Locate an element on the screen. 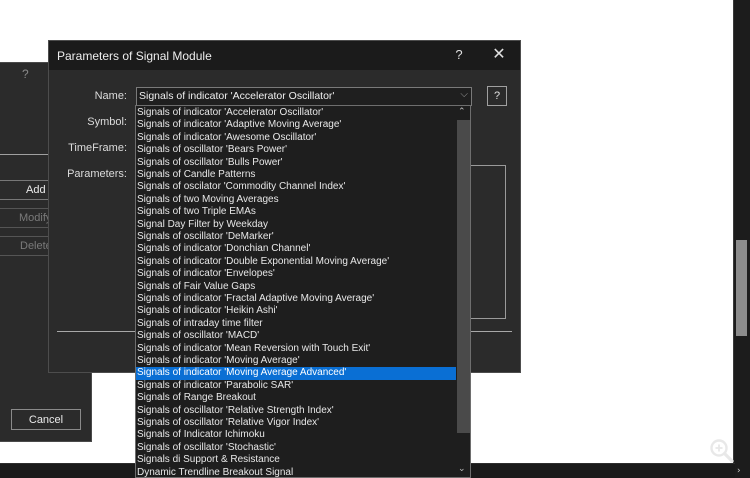 The width and height of the screenshot is (750, 478). symbol-label: Symbol: is located at coordinates (107, 122).